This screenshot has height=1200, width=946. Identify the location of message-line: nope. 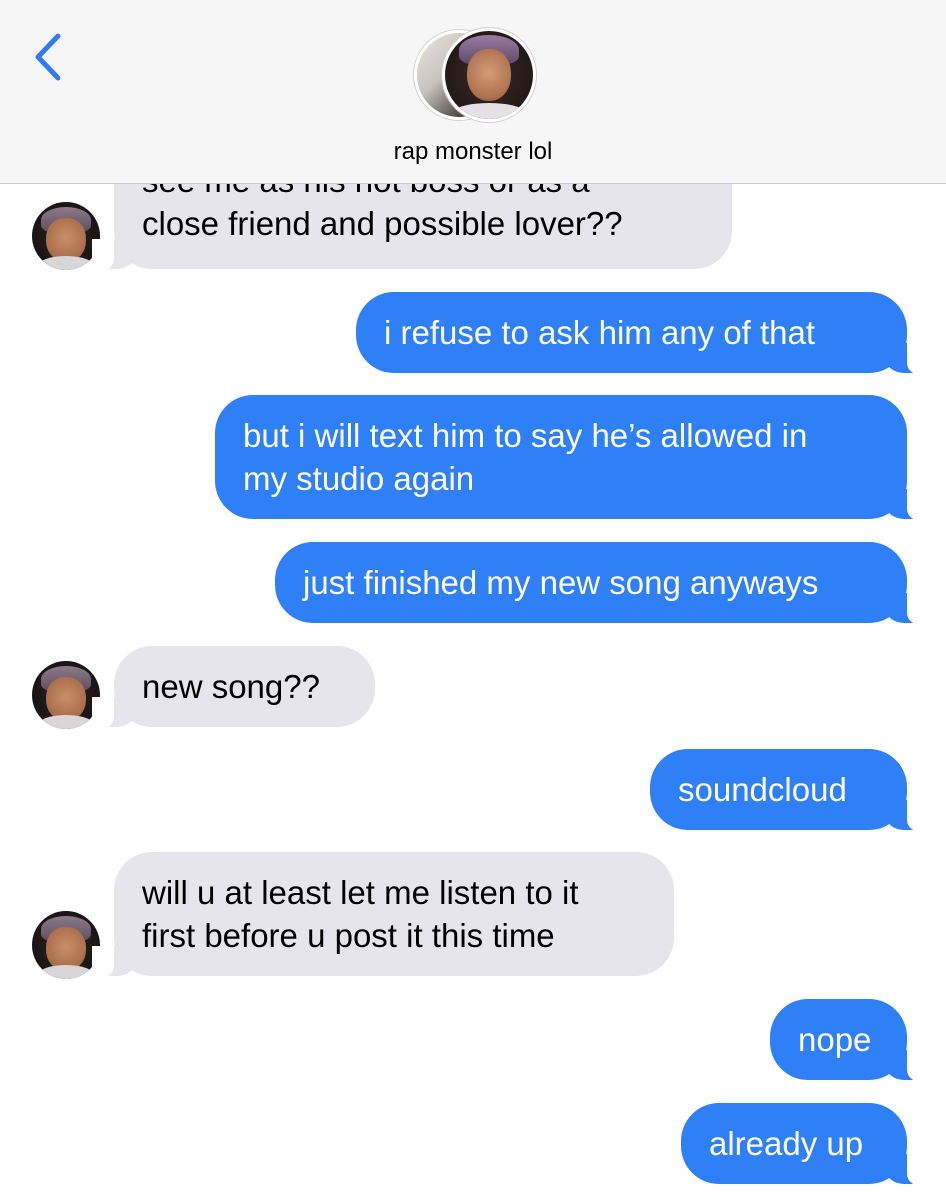
(835, 1039).